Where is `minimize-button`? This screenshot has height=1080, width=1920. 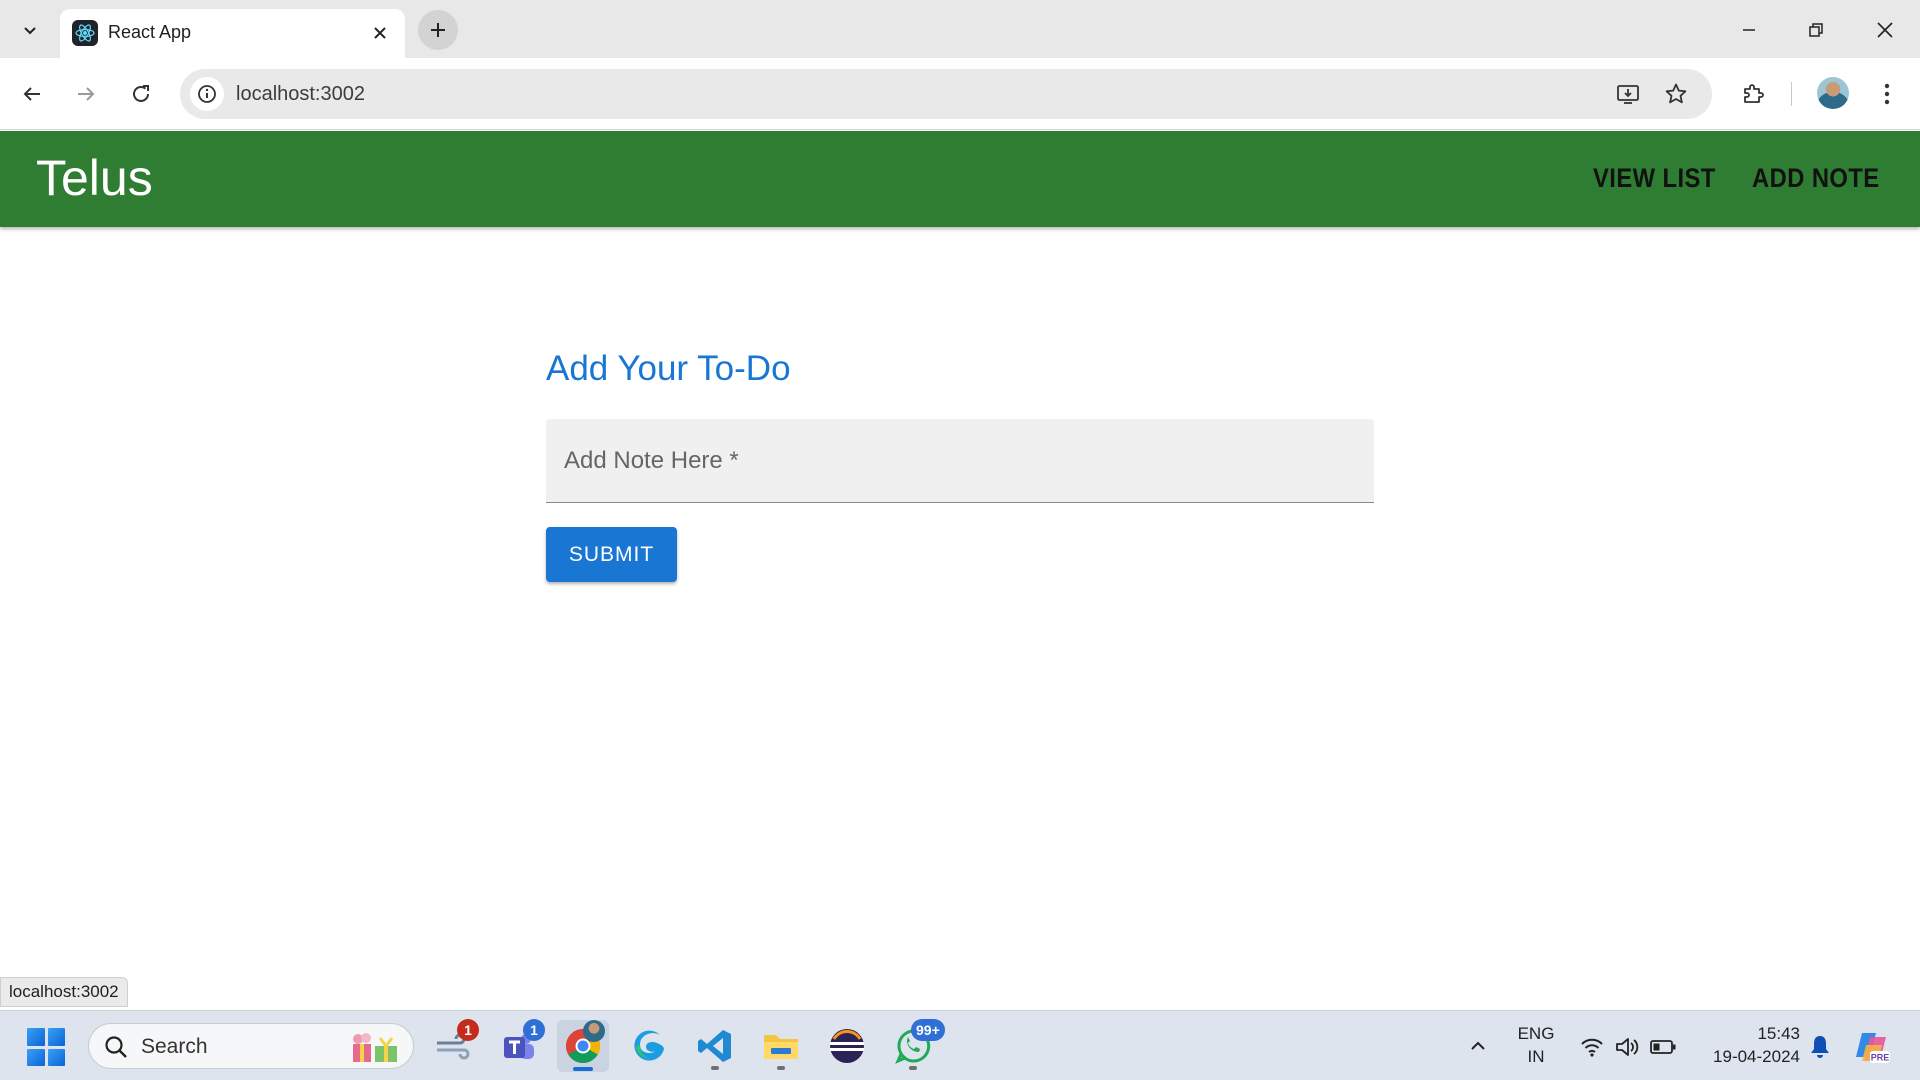
minimize-button is located at coordinates (1749, 30).